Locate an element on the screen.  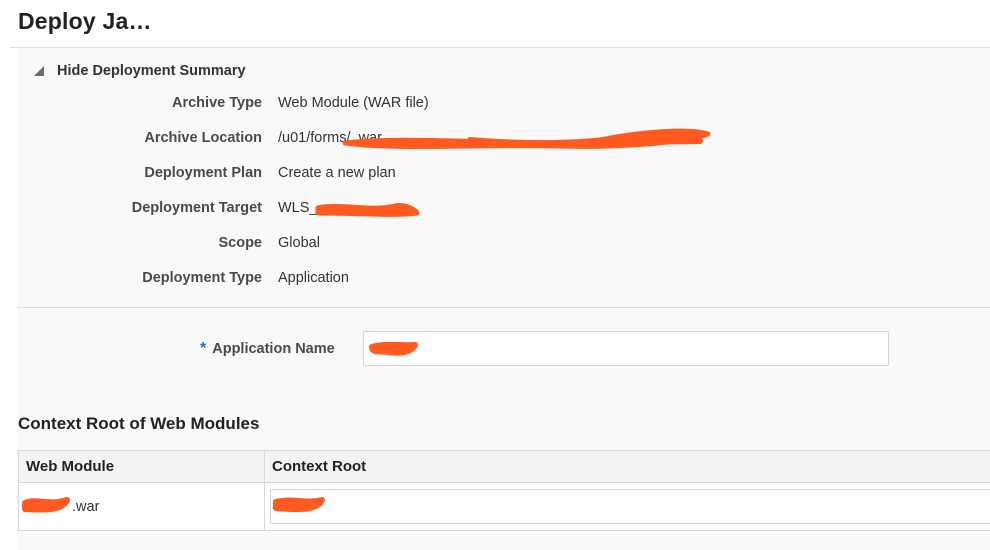
summary-row-archive-type: Archive Type Web Module (WAR file) is located at coordinates (495, 105).